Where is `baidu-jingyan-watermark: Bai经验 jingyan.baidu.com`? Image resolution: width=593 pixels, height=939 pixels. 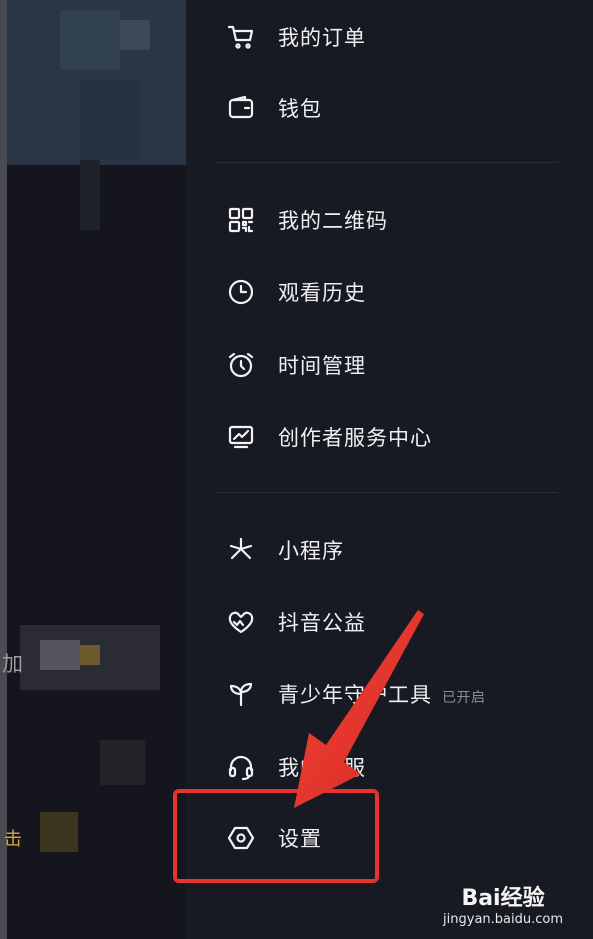 baidu-jingyan-watermark: Bai经验 jingyan.baidu.com is located at coordinates (503, 903).